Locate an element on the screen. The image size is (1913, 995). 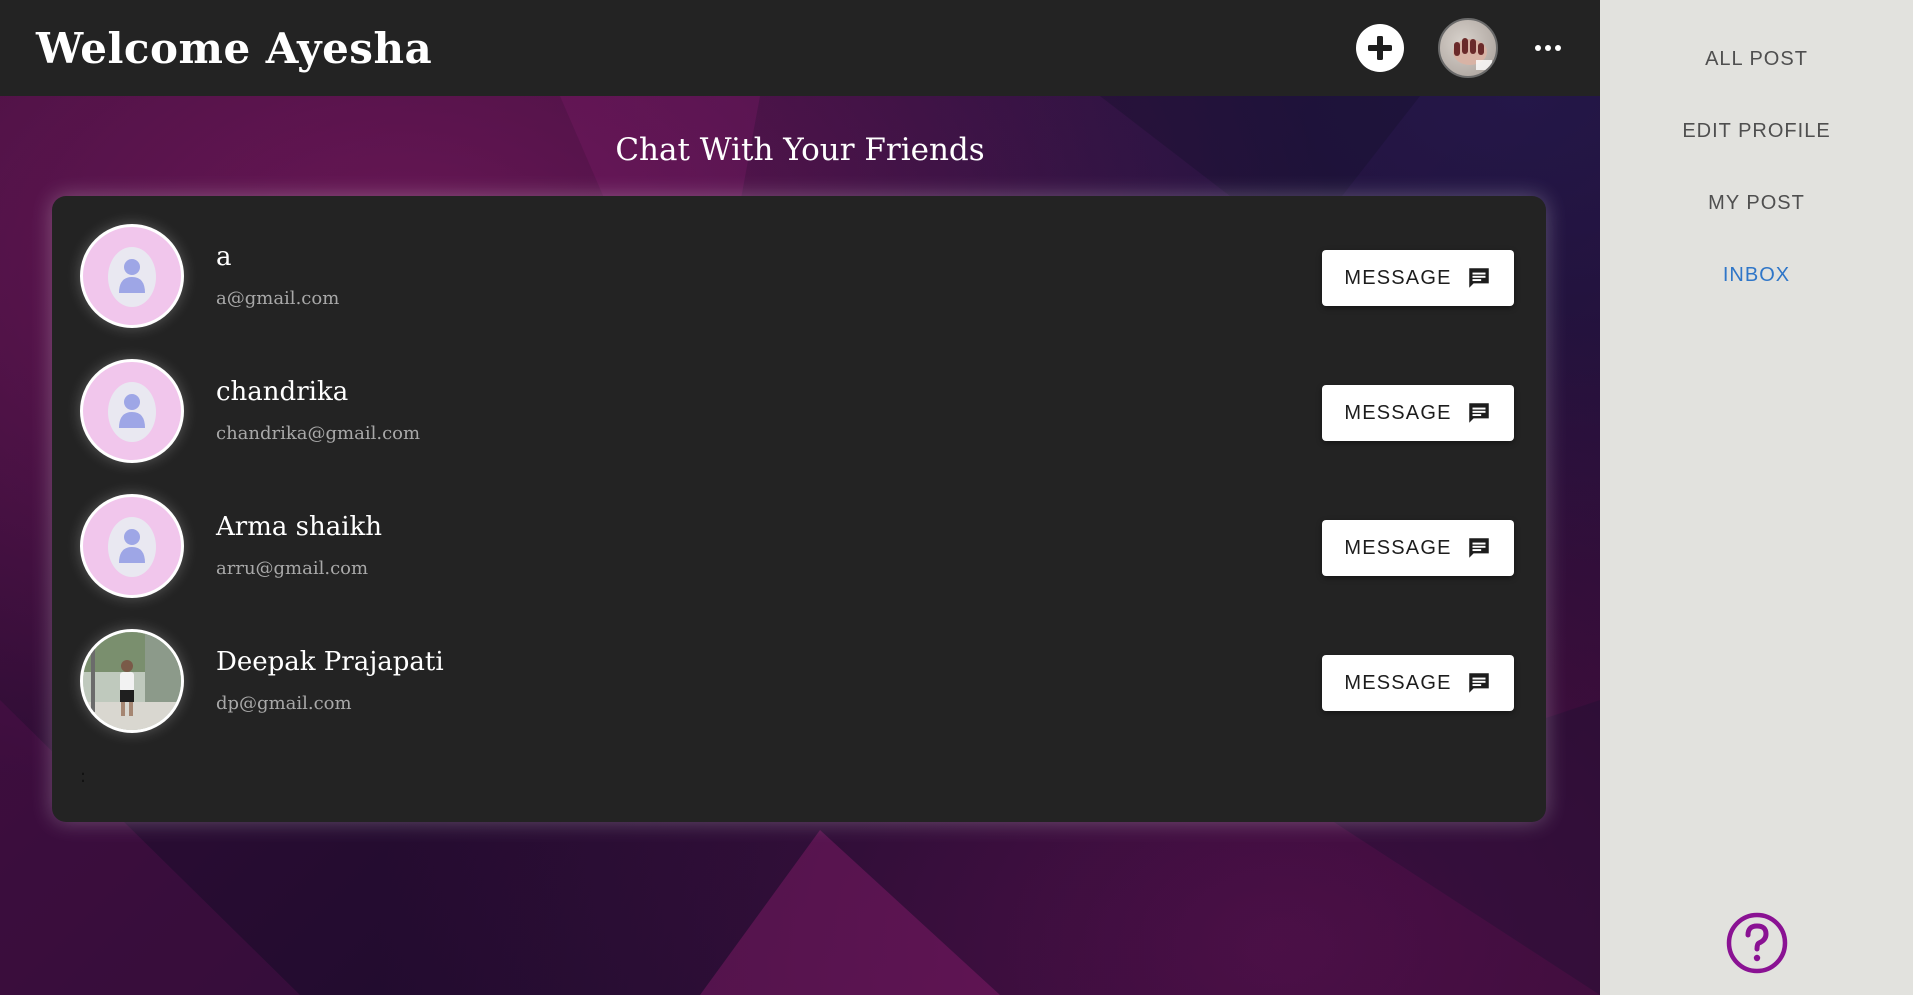
friend-name: Arma shaikh is located at coordinates (299, 527).